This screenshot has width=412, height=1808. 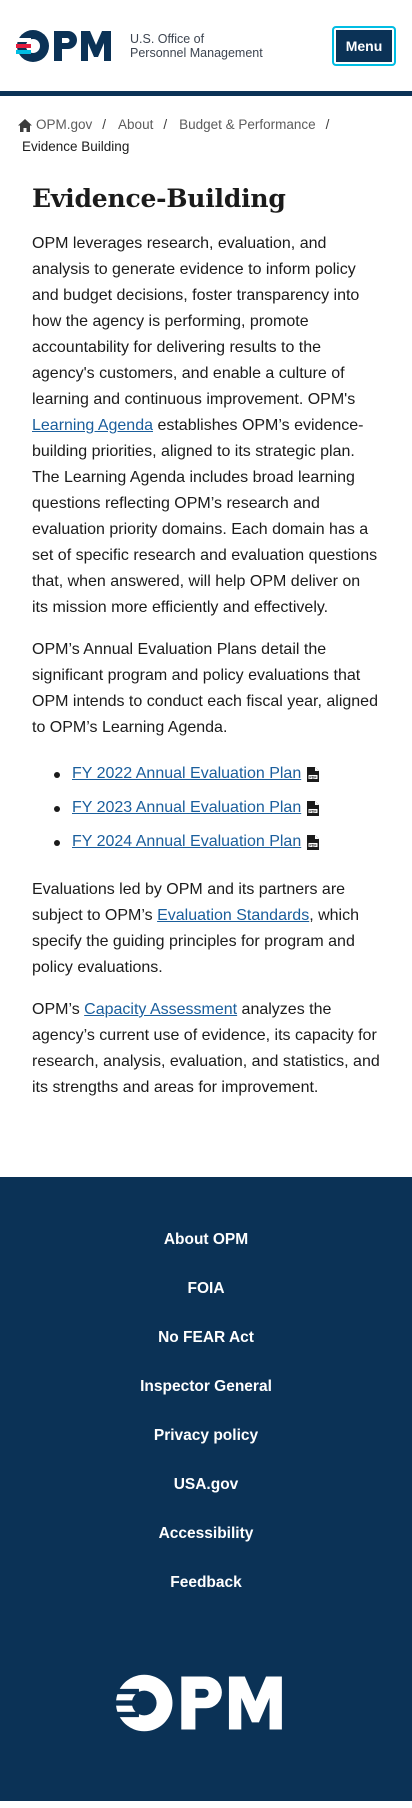 What do you see at coordinates (186, 842) in the screenshot?
I see `fy2024-plan-link: FY 2024 Annual Evaluation Plan` at bounding box center [186, 842].